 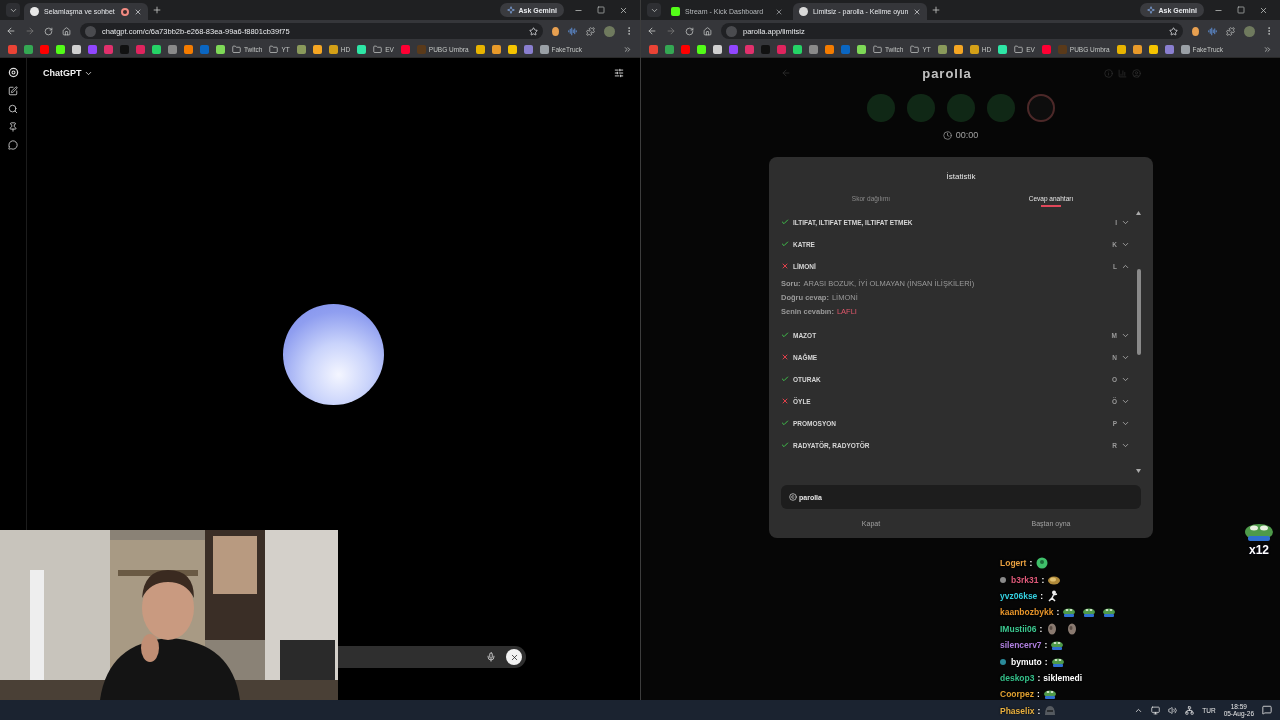 What do you see at coordinates (1063, 677) in the screenshot?
I see `chat-message: siklemedi` at bounding box center [1063, 677].